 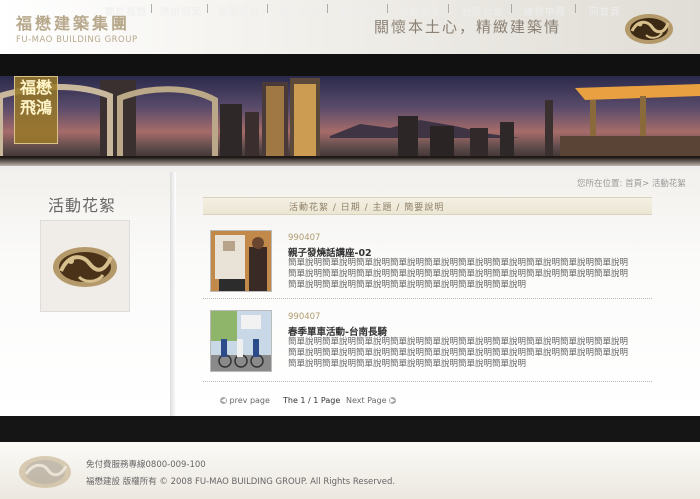 What do you see at coordinates (146, 465) in the screenshot?
I see `service-hotline: 免付費服務專線0800-009-100` at bounding box center [146, 465].